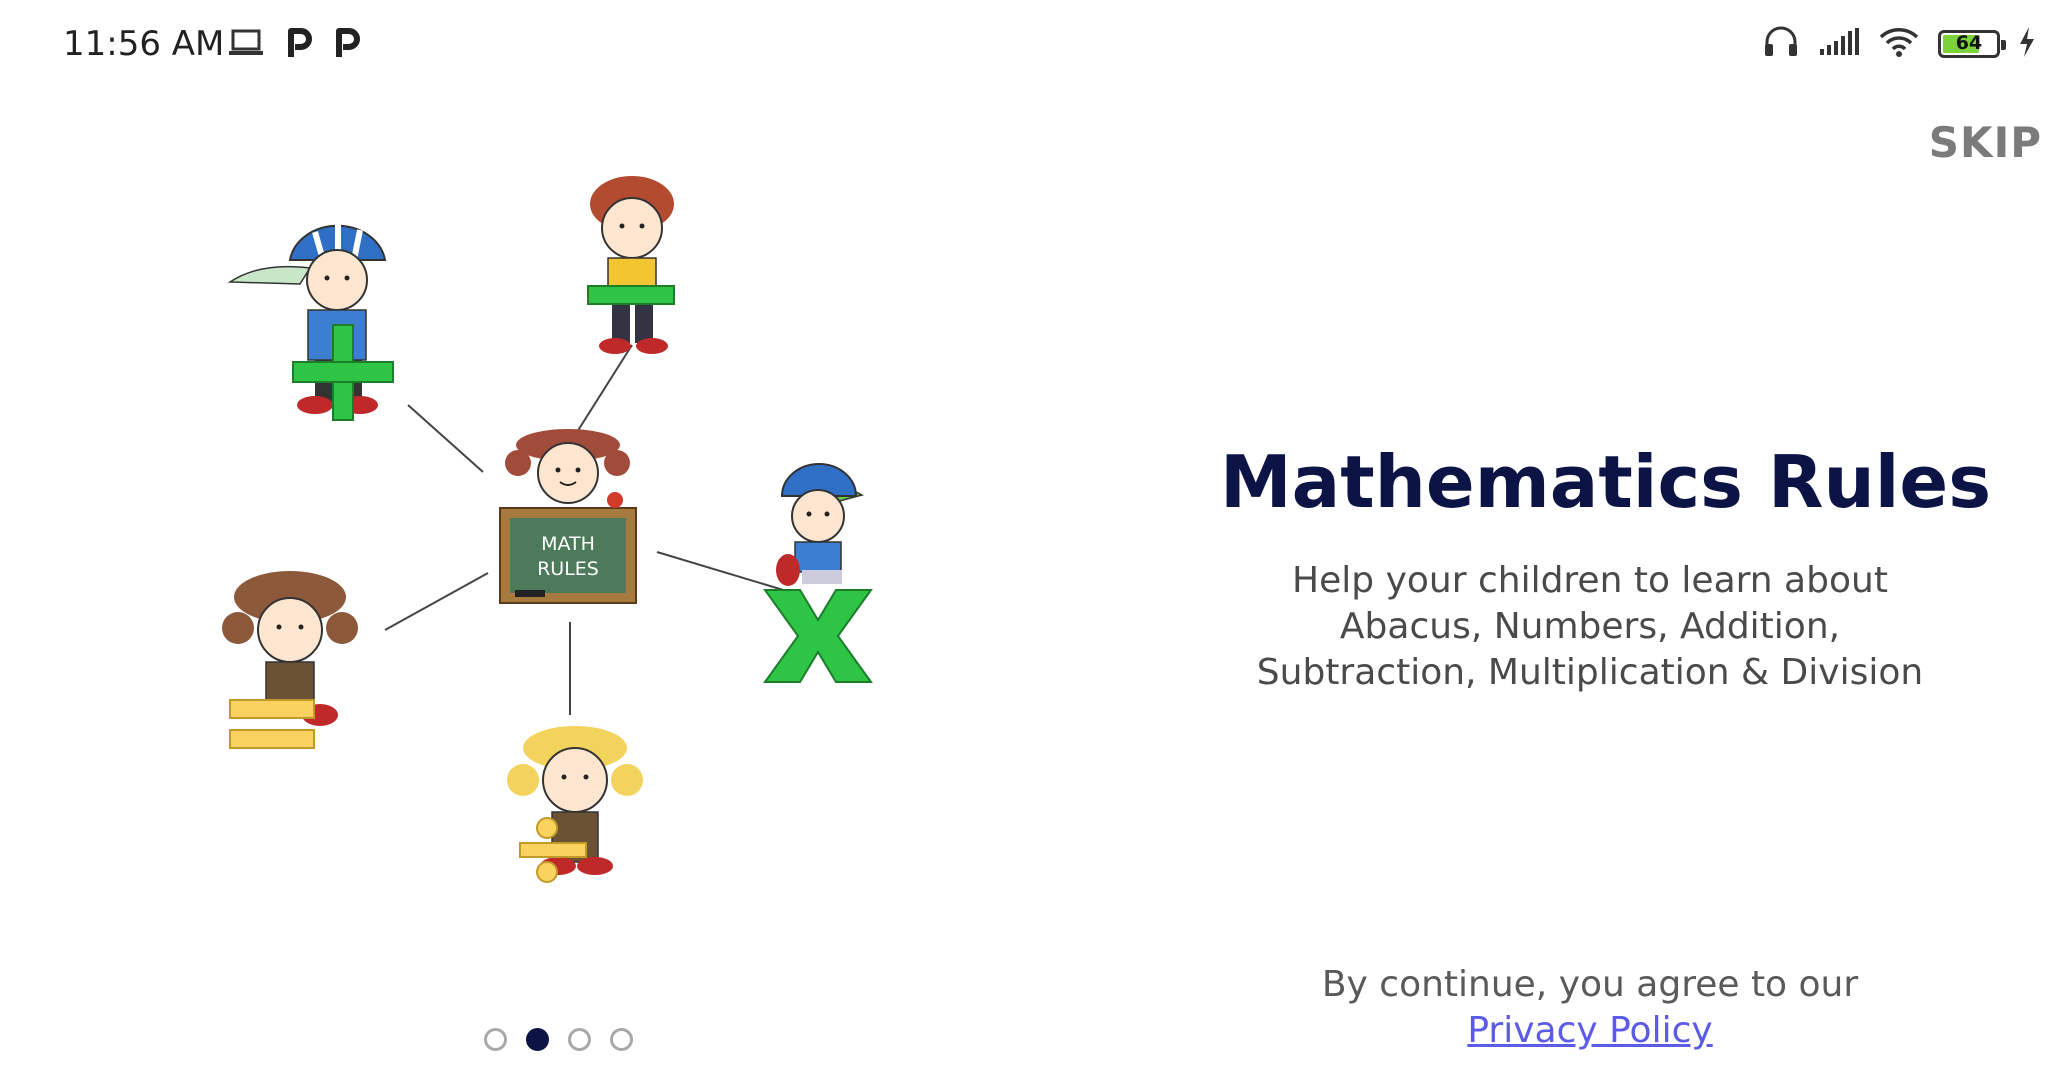  Describe the element at coordinates (1781, 44) in the screenshot. I see `headphones-icon` at that location.